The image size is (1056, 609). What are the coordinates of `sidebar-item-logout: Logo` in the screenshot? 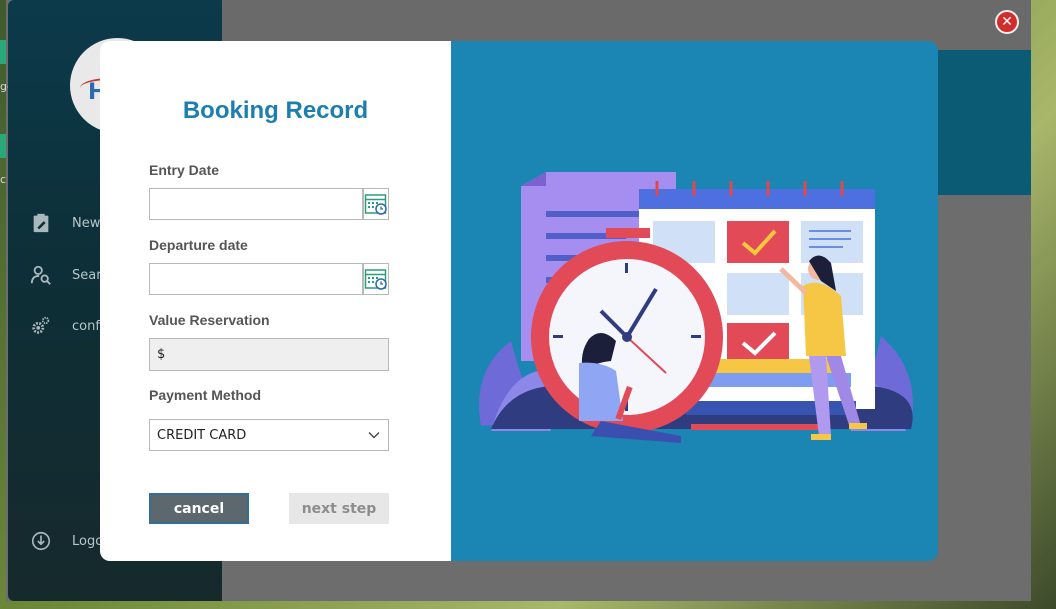 It's located at (66, 541).